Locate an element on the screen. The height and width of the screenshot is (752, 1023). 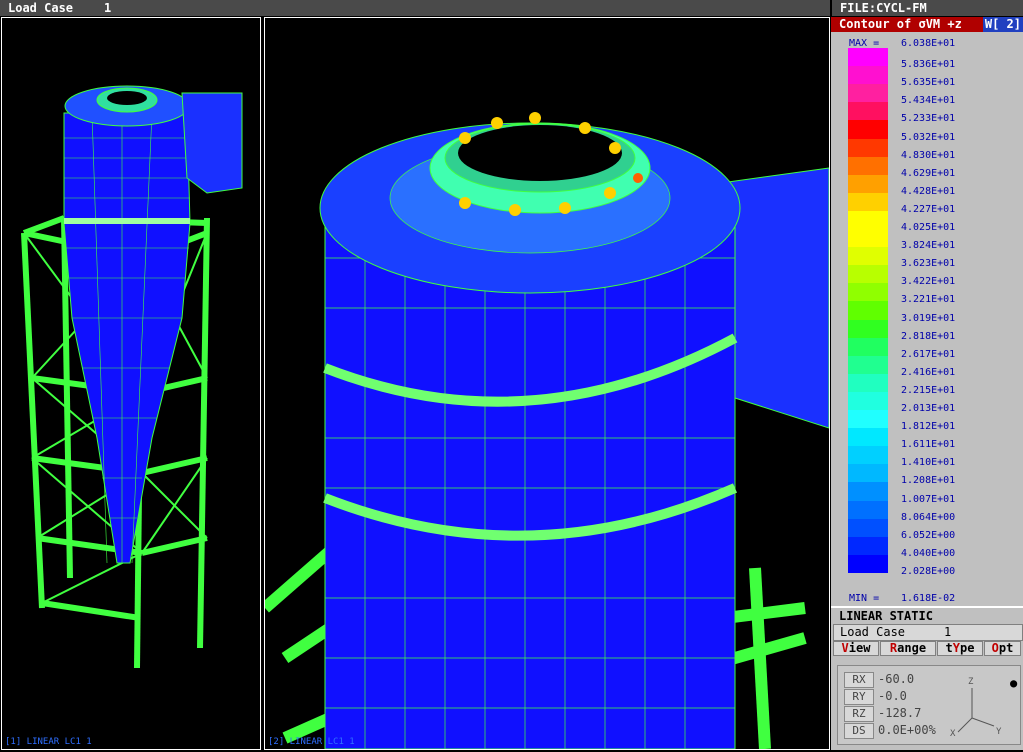
contour-title: Contour of σVM +z is located at coordinates (900, 24).